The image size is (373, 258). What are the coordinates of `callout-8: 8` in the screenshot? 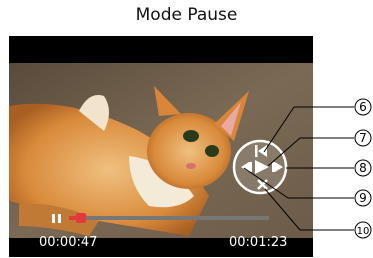 It's located at (363, 168).